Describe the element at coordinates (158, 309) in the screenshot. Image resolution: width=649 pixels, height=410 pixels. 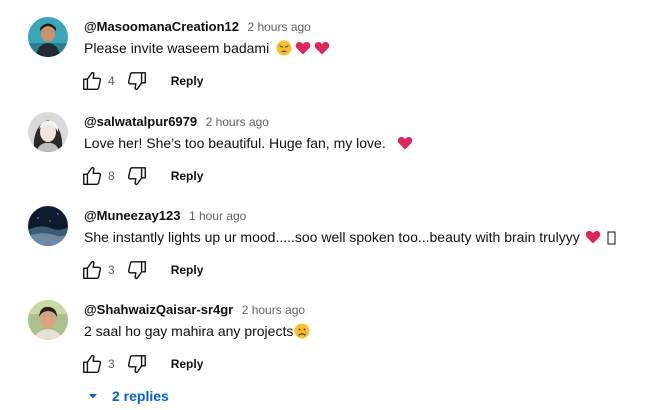
I see `comment-author: @ShahwaizQaisar-sr4gr` at that location.